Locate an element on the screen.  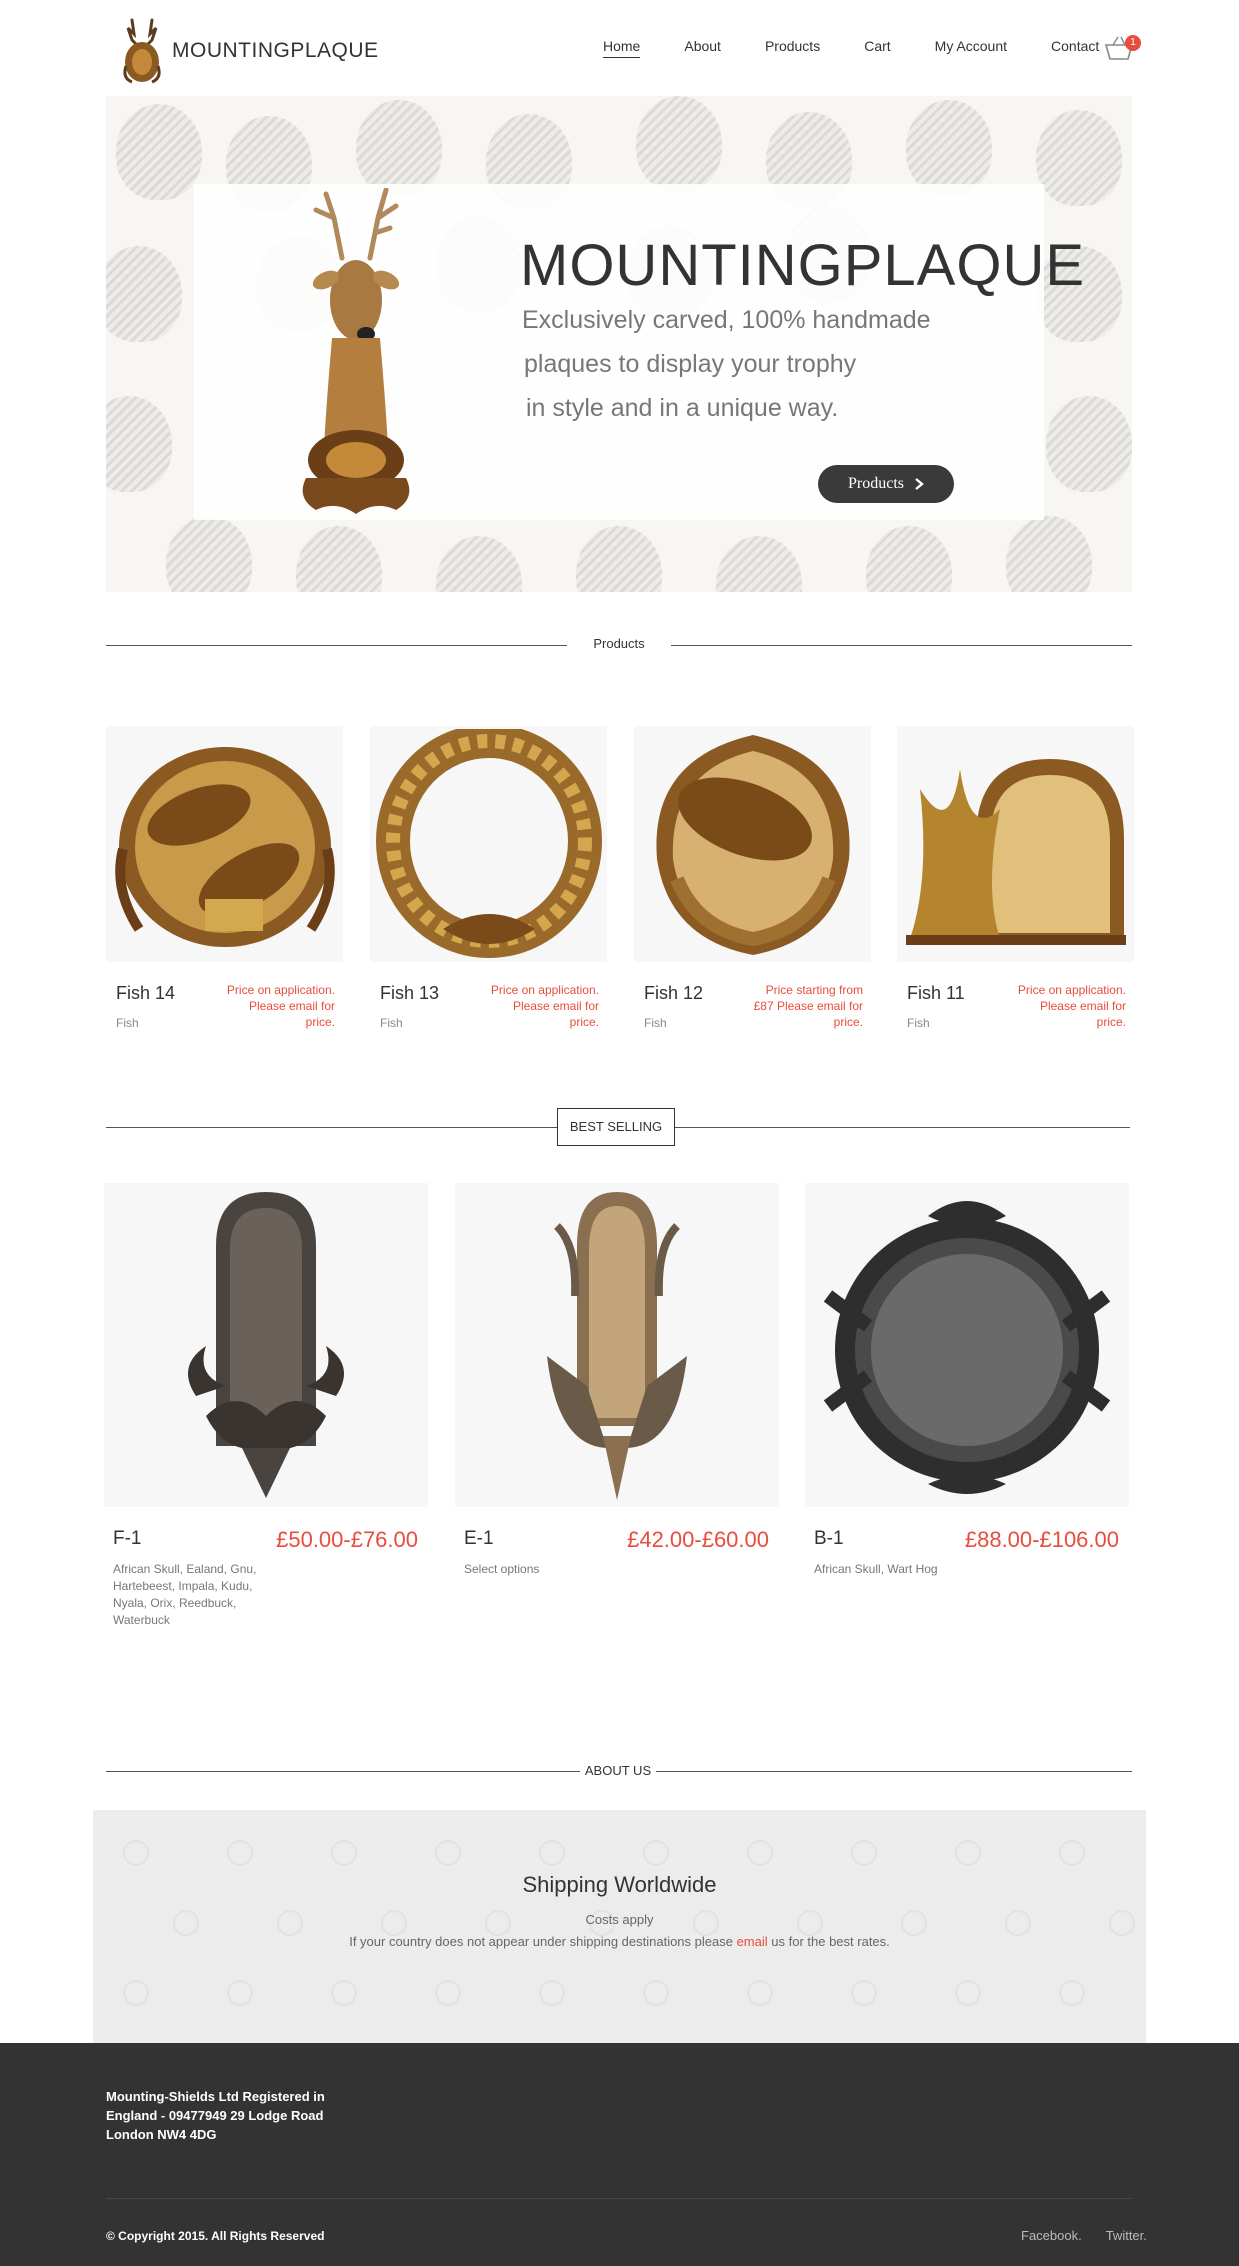
best-selling-name: F-1 is located at coordinates (127, 1539).